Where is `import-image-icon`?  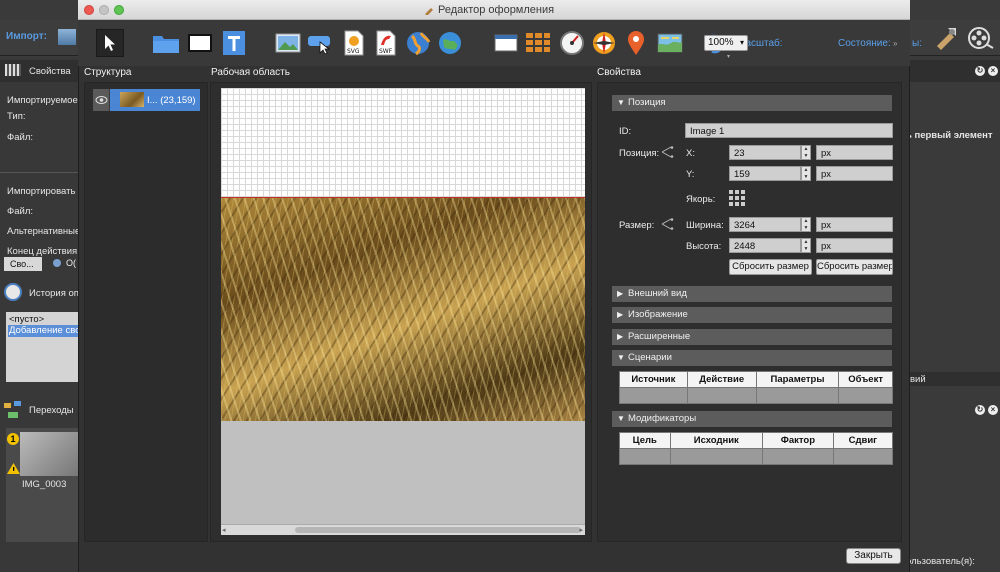 import-image-icon is located at coordinates (67, 37).